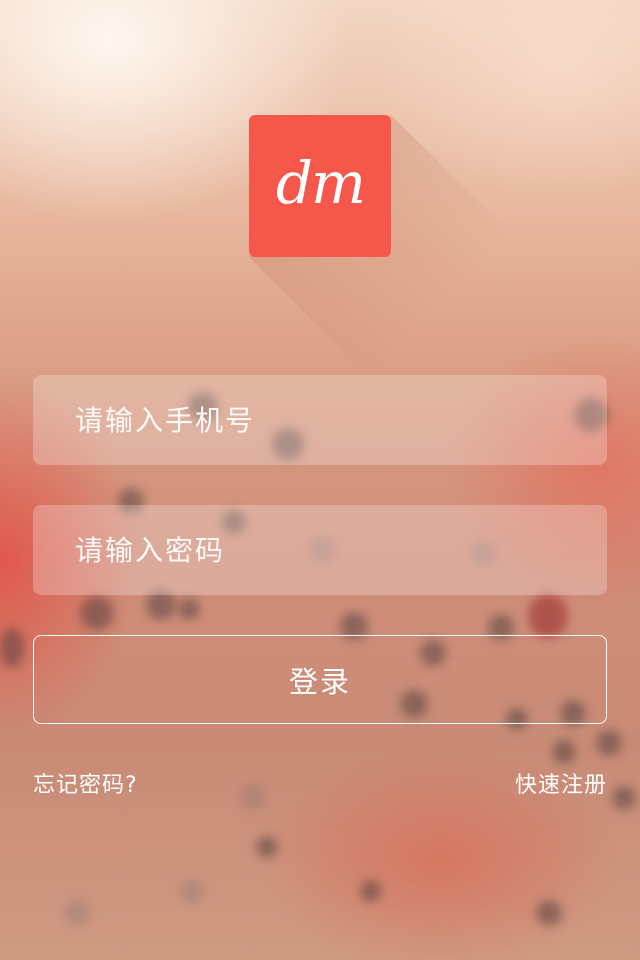  What do you see at coordinates (320, 183) in the screenshot?
I see `logo-text: dm` at bounding box center [320, 183].